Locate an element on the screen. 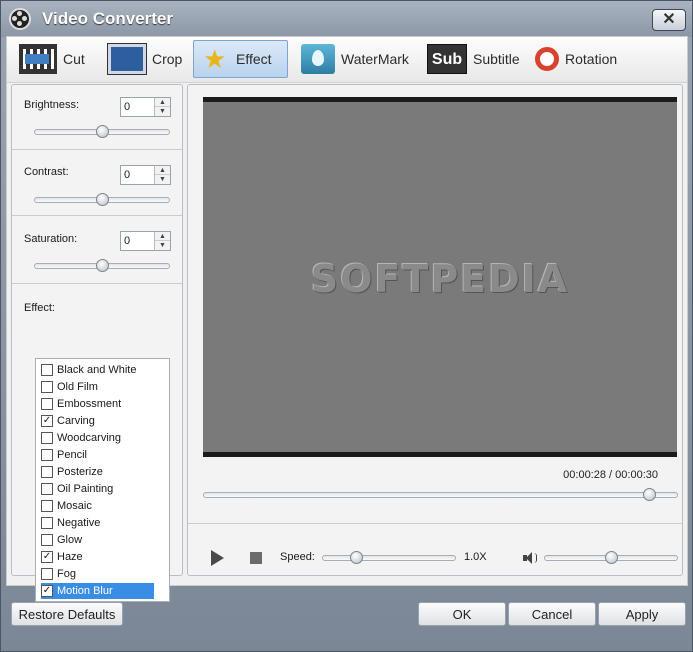 Image resolution: width=693 pixels, height=652 pixels. effect-item: ✓ Motion Blur is located at coordinates (97, 591).